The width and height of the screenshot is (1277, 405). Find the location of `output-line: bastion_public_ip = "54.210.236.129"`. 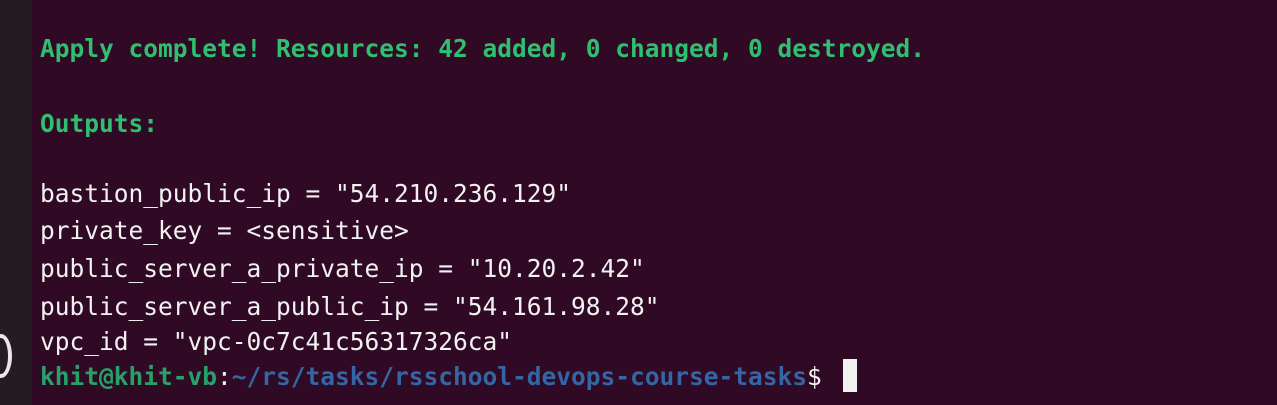

output-line: bastion_public_ip = "54.210.236.129" is located at coordinates (306, 193).